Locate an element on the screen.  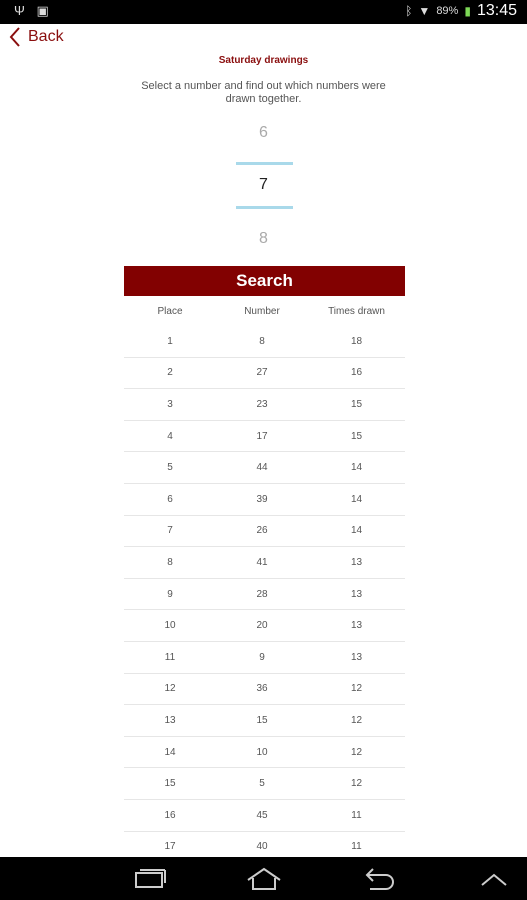
cell-place: 5 is located at coordinates (170, 468).